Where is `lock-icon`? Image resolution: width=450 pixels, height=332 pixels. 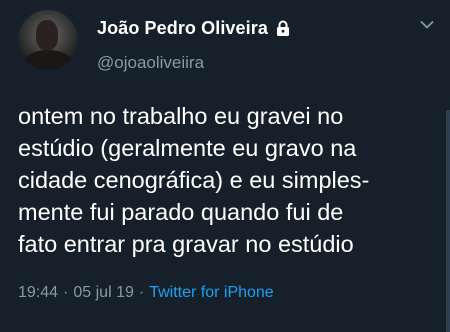
lock-icon is located at coordinates (282, 28).